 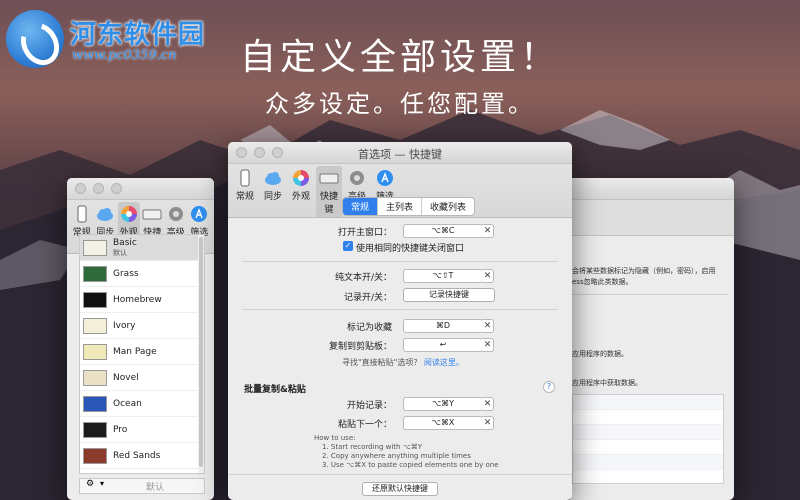 I want to click on theme-item-ivory: Ivory, so click(x=142, y=326).